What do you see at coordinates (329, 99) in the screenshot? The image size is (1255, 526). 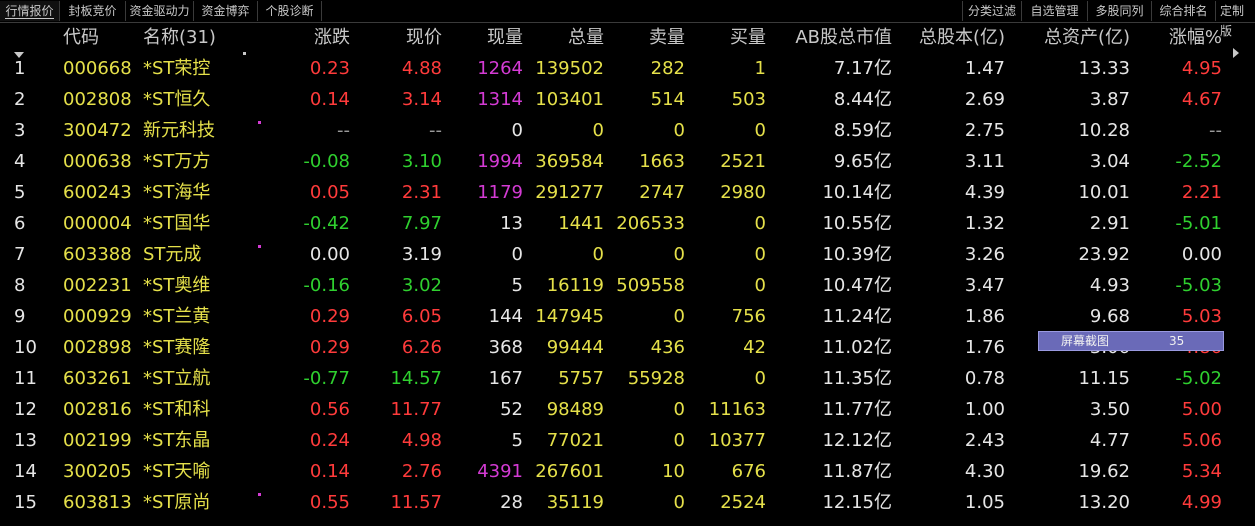 I see `change-value: 0.14` at bounding box center [329, 99].